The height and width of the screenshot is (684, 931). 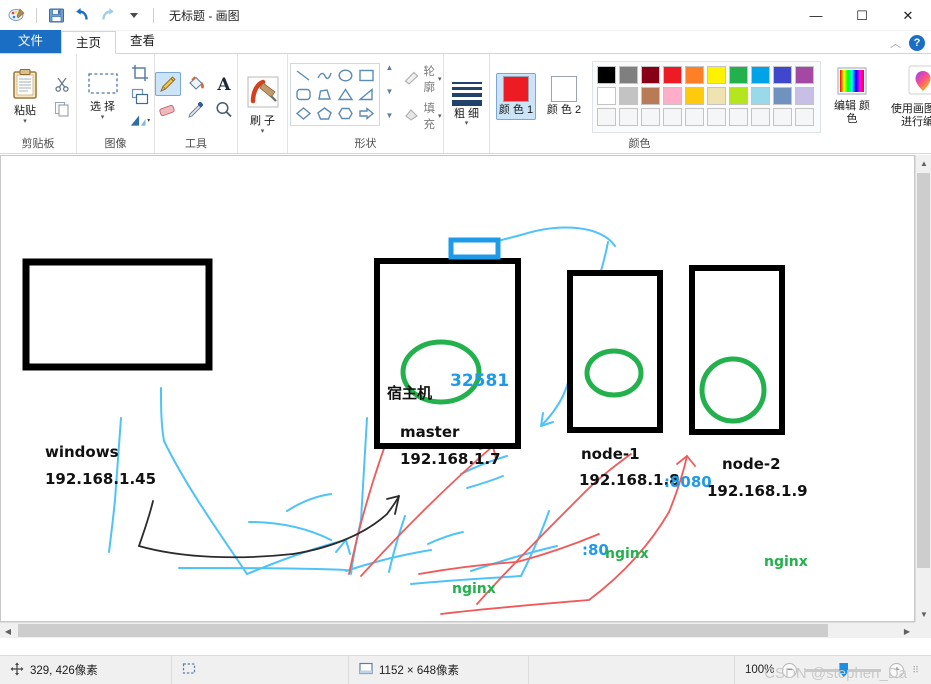 What do you see at coordinates (263, 131) in the screenshot?
I see `brushes-caret-icon: ▾` at bounding box center [263, 131].